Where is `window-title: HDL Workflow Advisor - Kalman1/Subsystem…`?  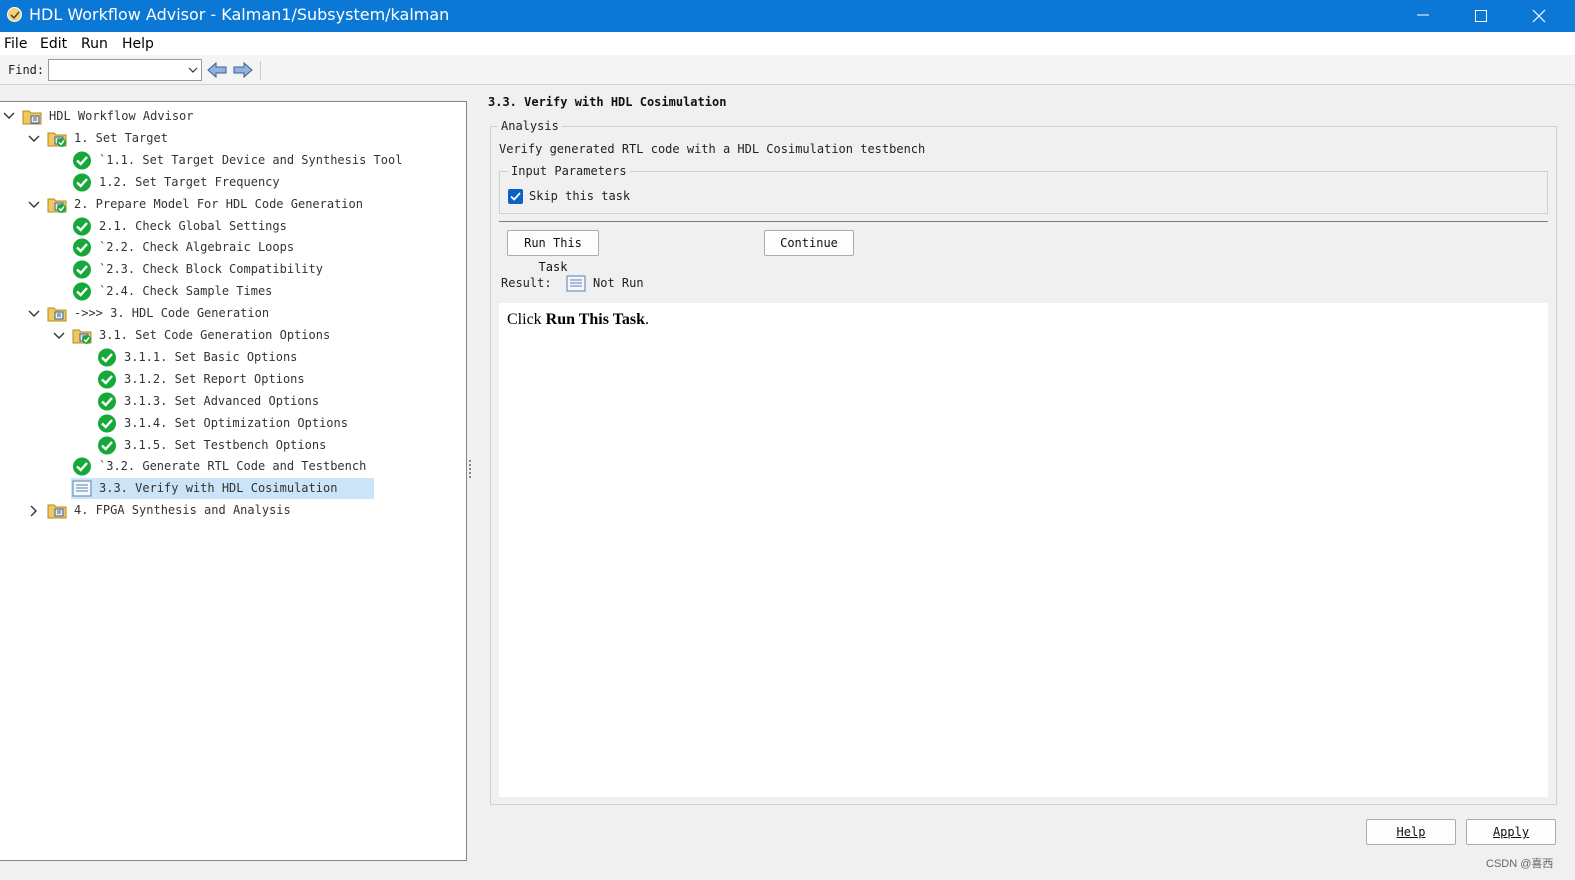 window-title: HDL Workflow Advisor - Kalman1/Subsystem… is located at coordinates (239, 14).